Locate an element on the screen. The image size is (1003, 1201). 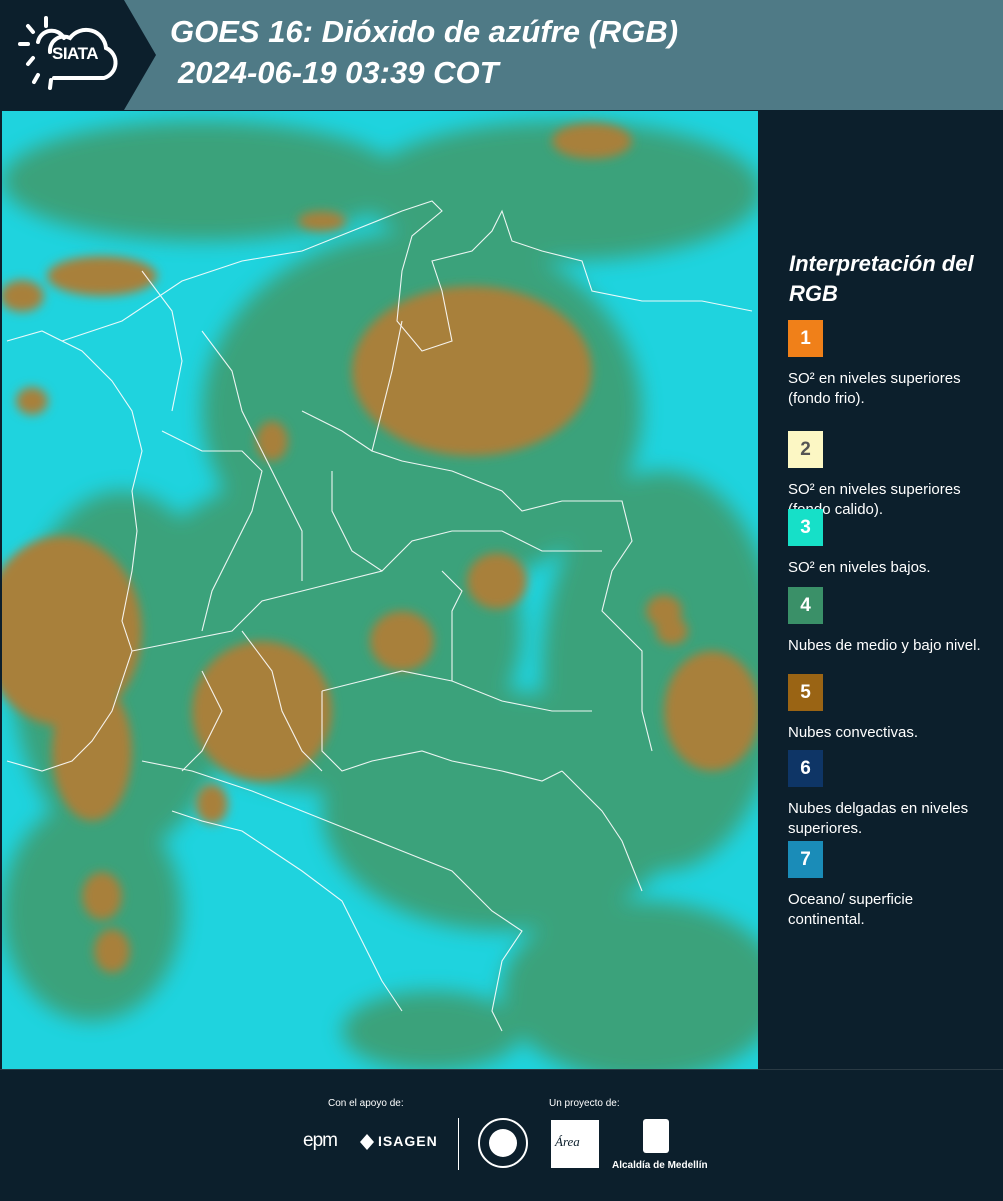
support-label: Con el apoyo de: is located at coordinates (366, 1103).